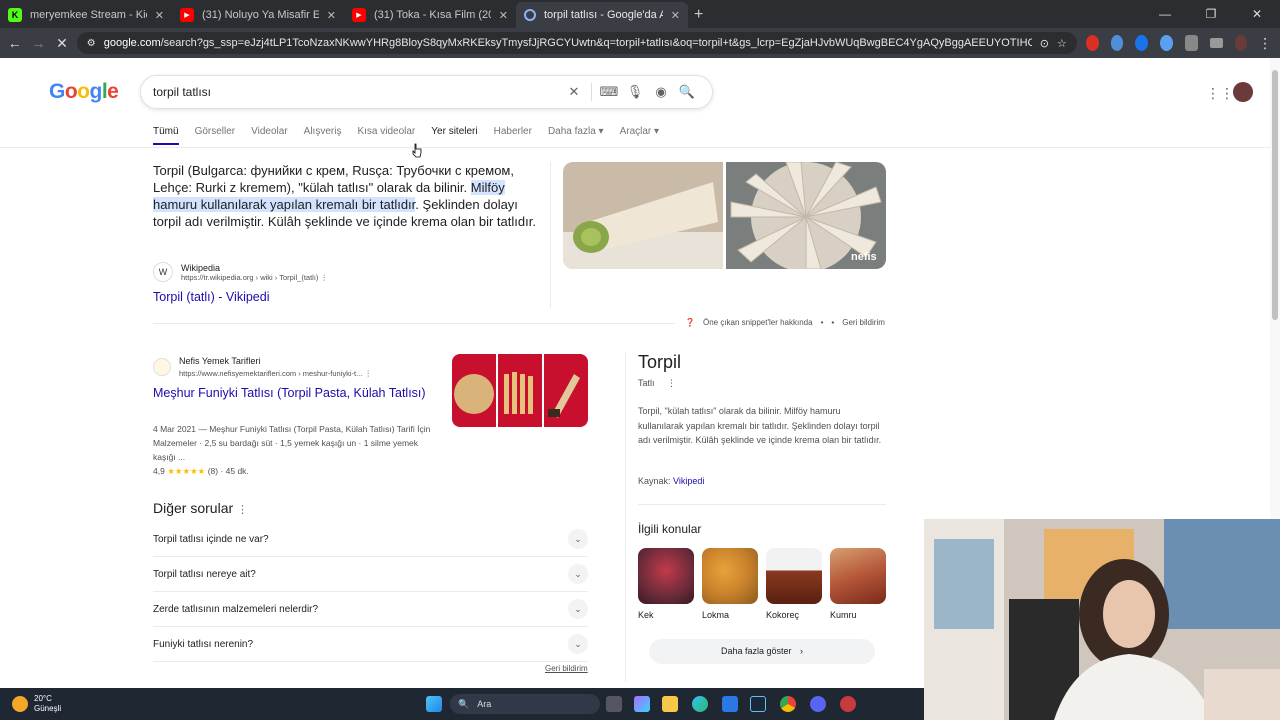 The width and height of the screenshot is (1280, 720). What do you see at coordinates (323, 135) in the screenshot?
I see `tab-shopping: Alışveriş` at bounding box center [323, 135].